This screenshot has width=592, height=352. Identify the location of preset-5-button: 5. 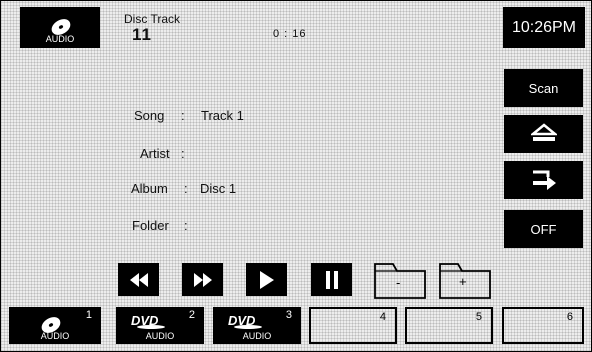
(449, 325).